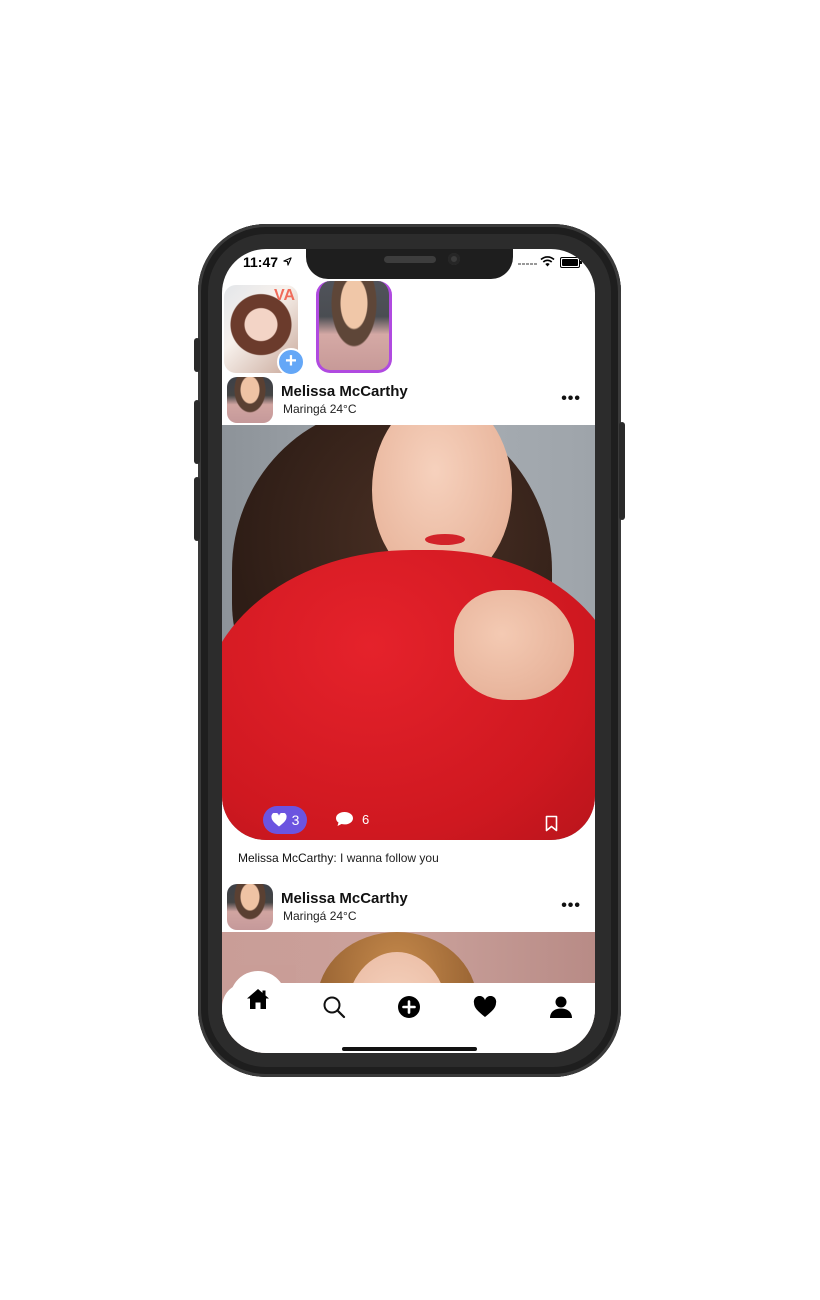  Describe the element at coordinates (386, 858) in the screenshot. I see `caption-text: : I wanna follow you` at that location.